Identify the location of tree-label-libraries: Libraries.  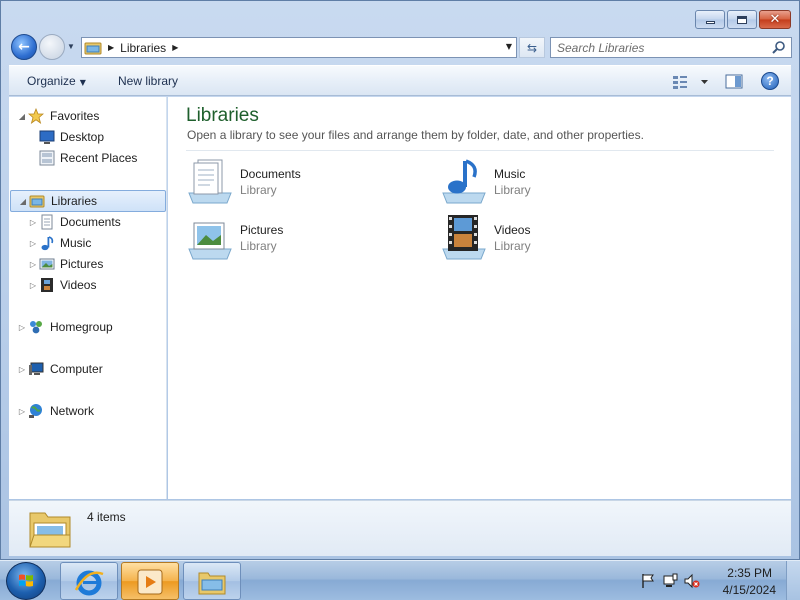
(74, 201).